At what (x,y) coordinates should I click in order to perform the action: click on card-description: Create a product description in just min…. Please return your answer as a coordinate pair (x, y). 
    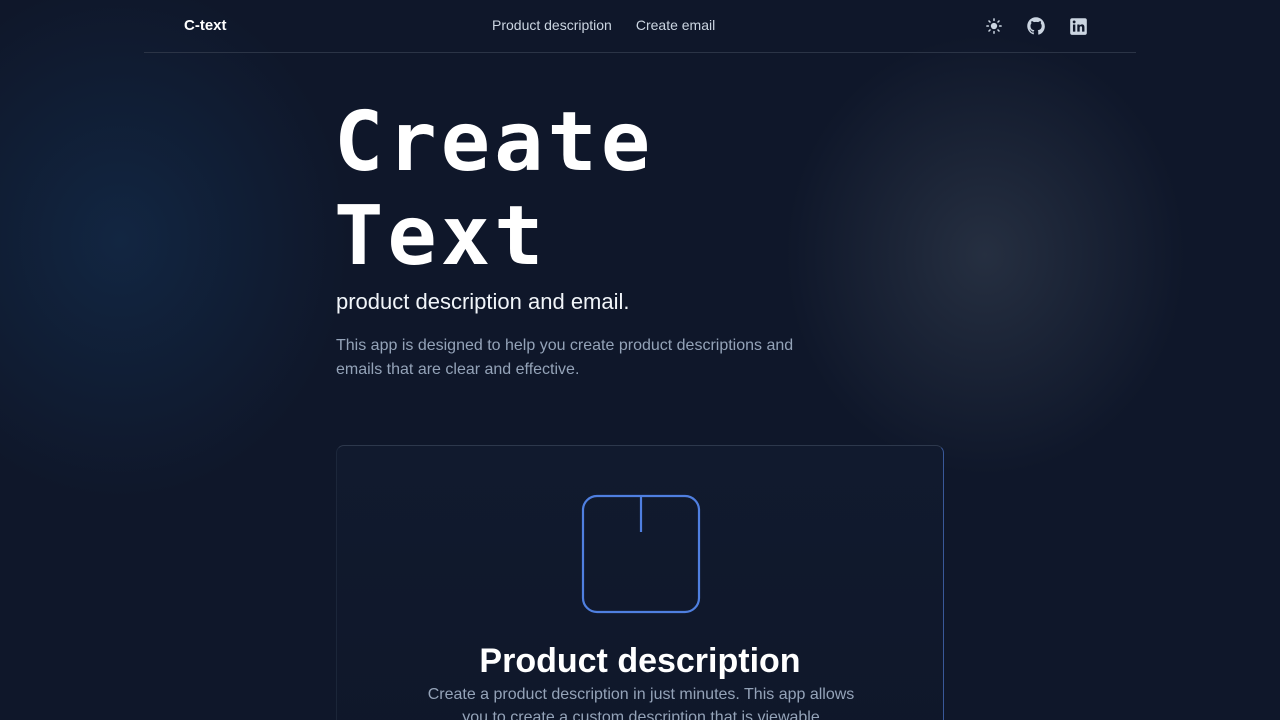
    Looking at the image, I should click on (641, 703).